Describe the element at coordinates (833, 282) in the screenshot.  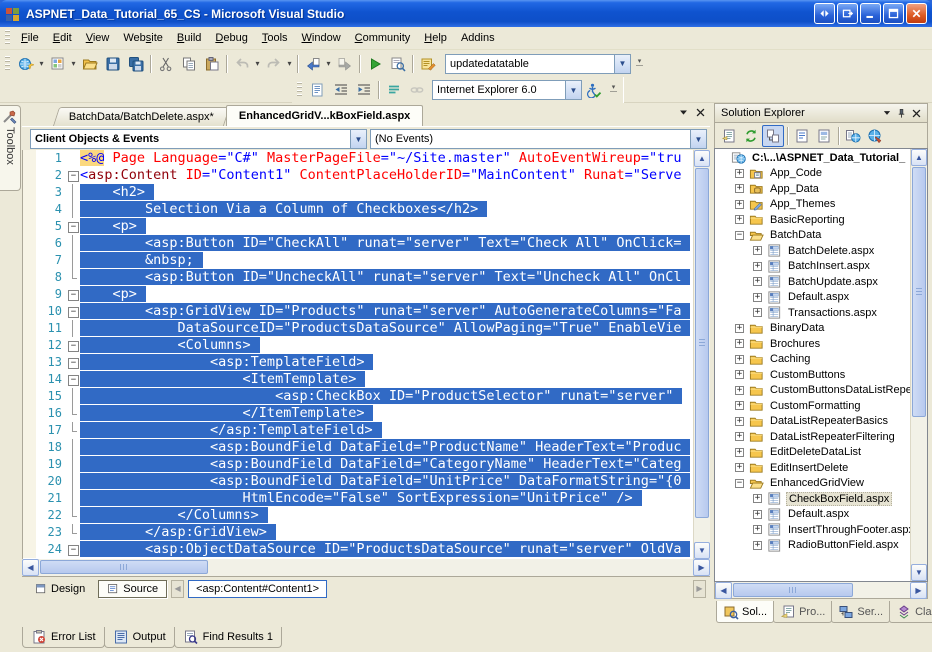
I see `tree-item-label: BatchUpdate.aspx` at that location.